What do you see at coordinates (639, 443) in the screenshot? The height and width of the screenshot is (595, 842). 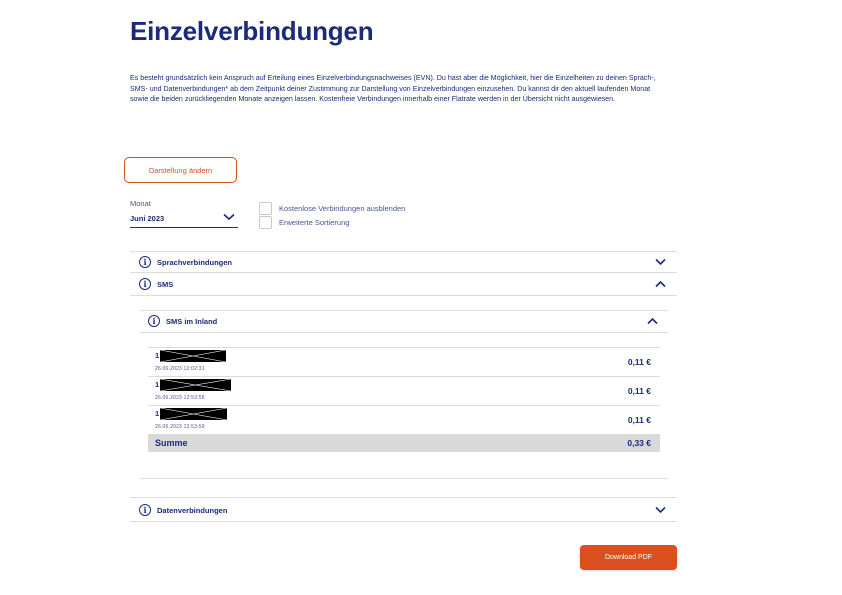 I see `sum-value: 0,33 €` at bounding box center [639, 443].